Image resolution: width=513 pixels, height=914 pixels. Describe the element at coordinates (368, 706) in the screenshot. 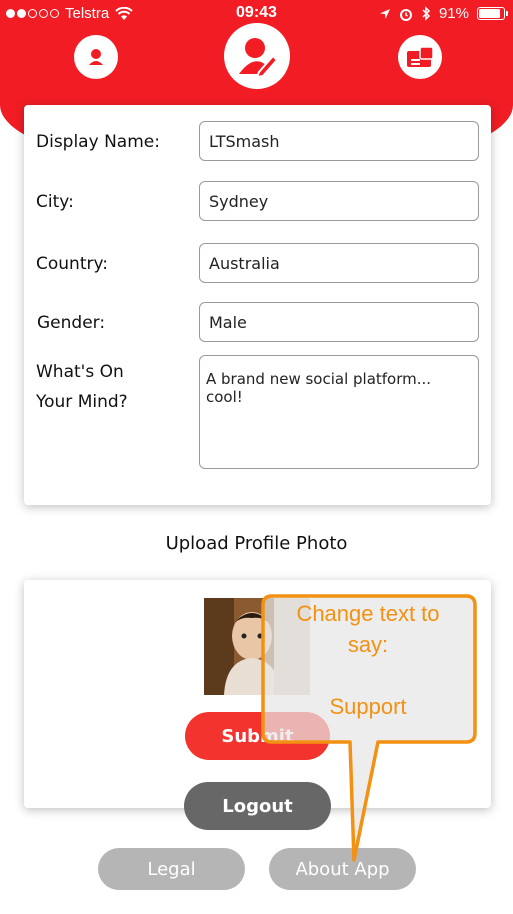

I see `annotation-line-3: Support` at that location.